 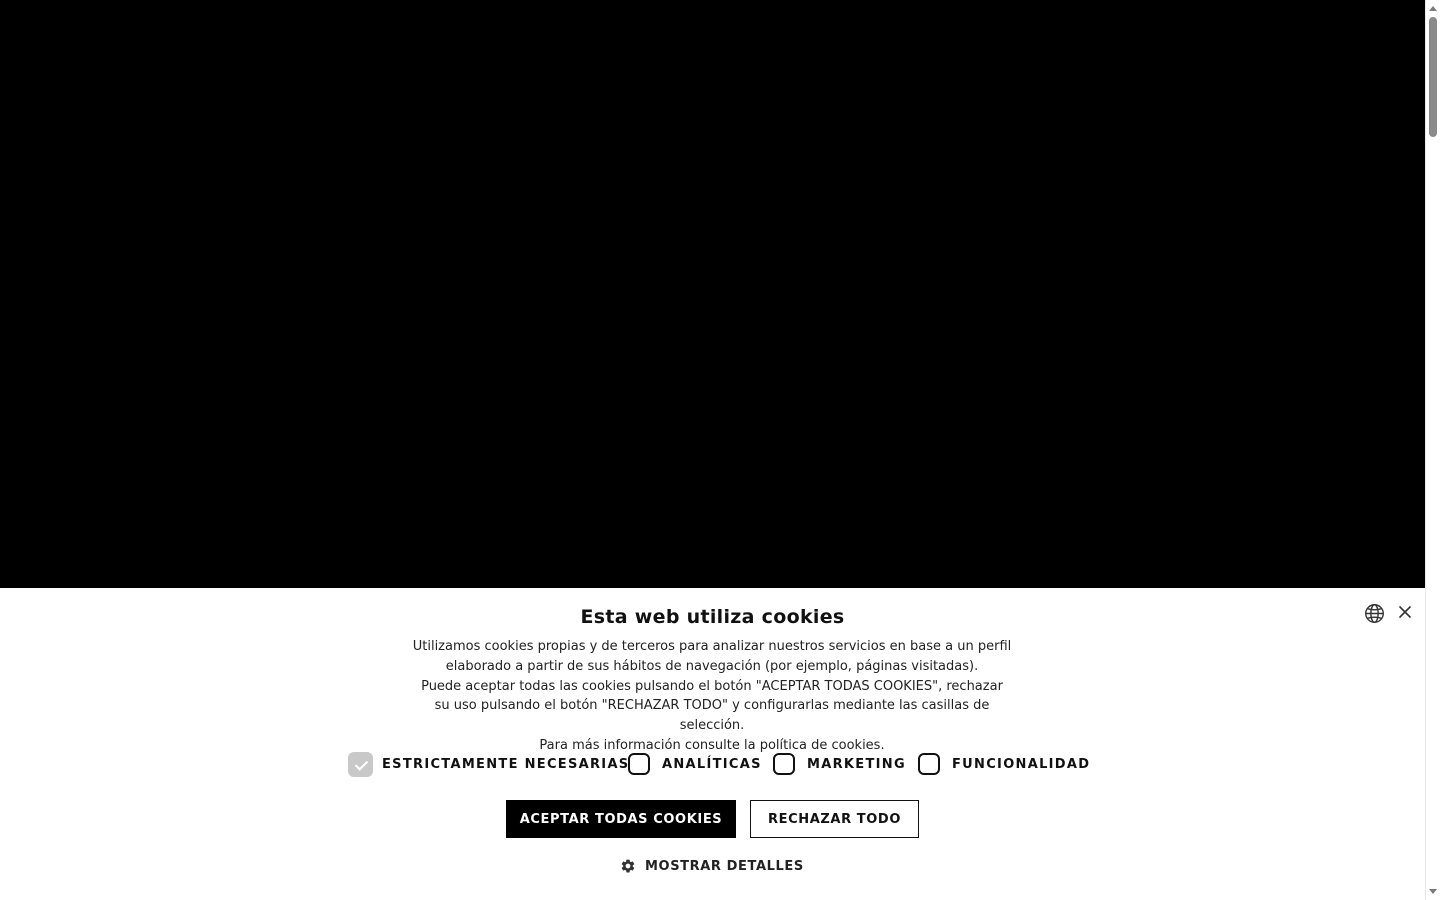 I want to click on globe-icon, so click(x=1374, y=613).